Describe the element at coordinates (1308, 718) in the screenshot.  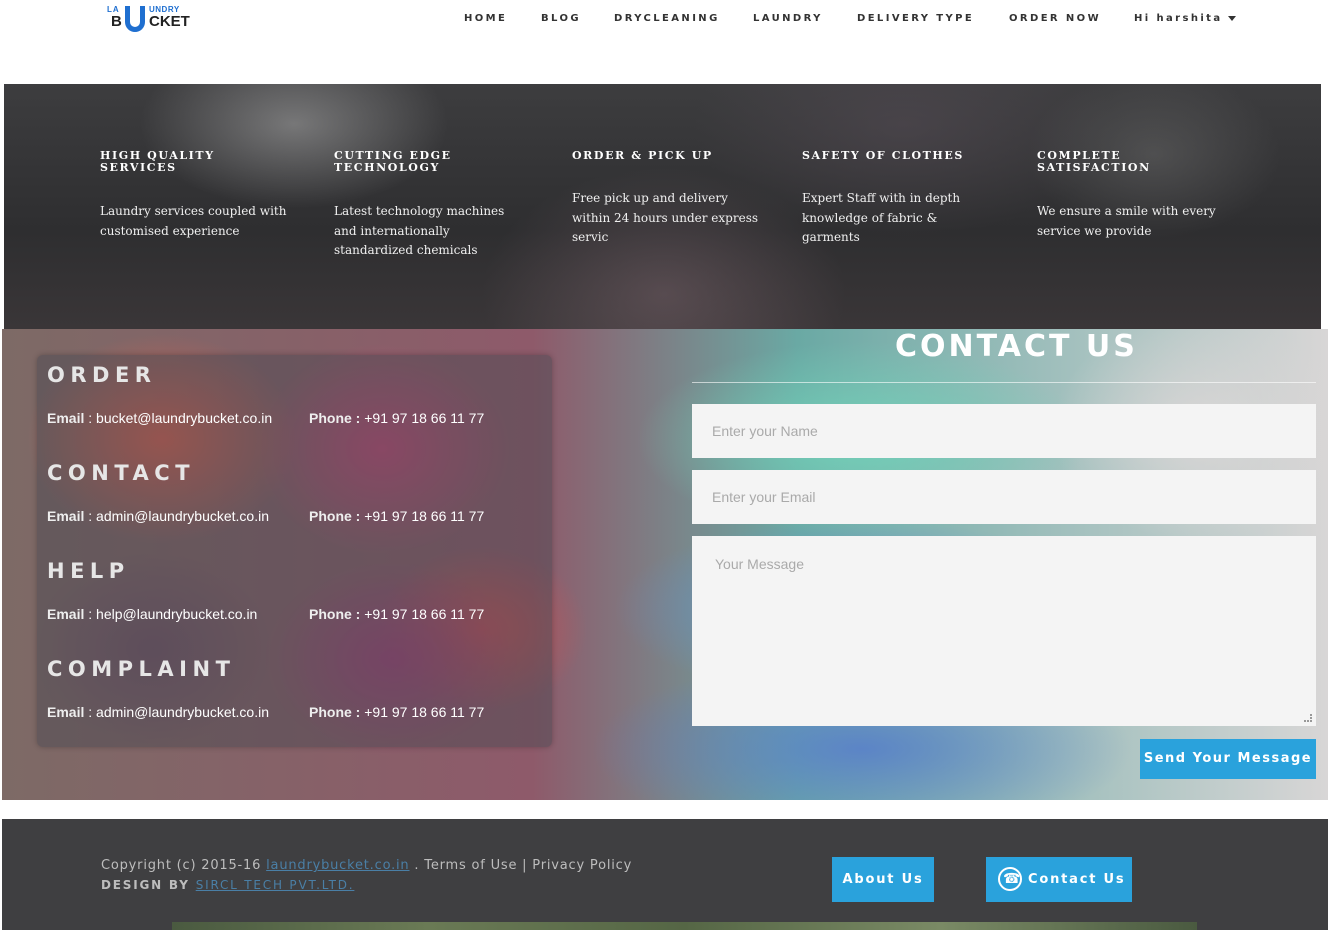
I see `resize-handle-icon` at that location.